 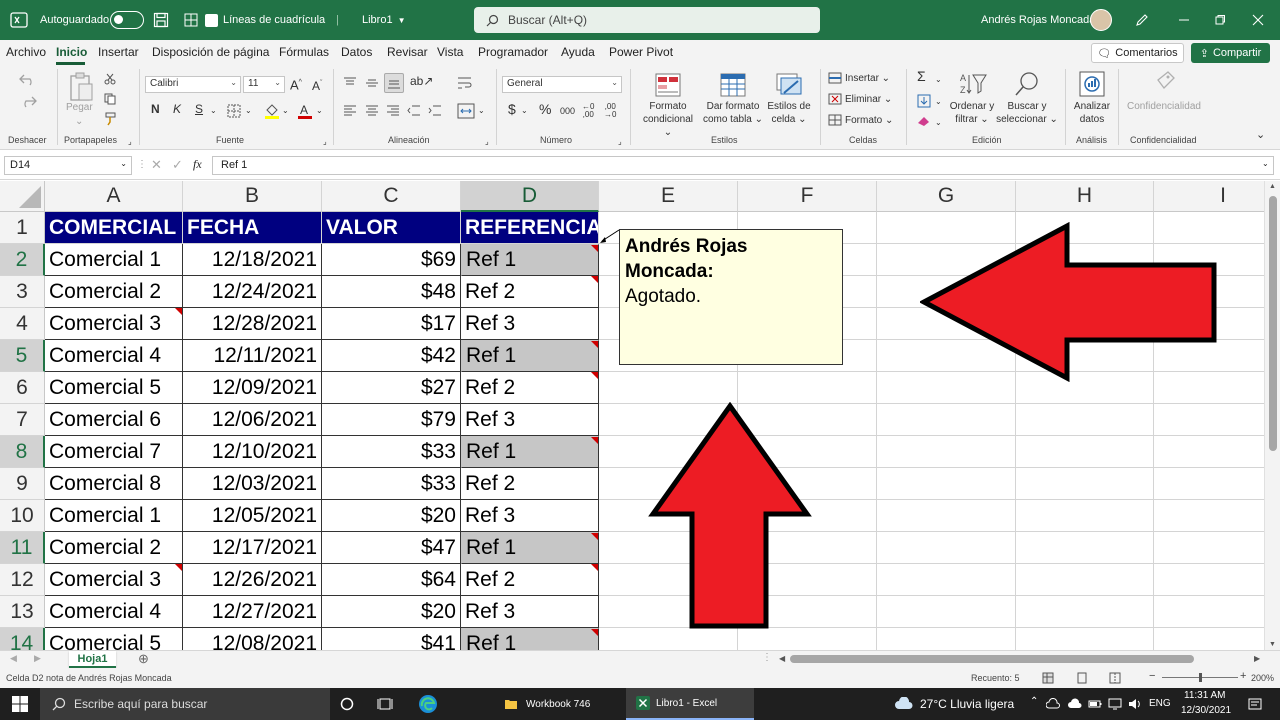 What do you see at coordinates (155, 109) in the screenshot?
I see `bold-icon: N` at bounding box center [155, 109].